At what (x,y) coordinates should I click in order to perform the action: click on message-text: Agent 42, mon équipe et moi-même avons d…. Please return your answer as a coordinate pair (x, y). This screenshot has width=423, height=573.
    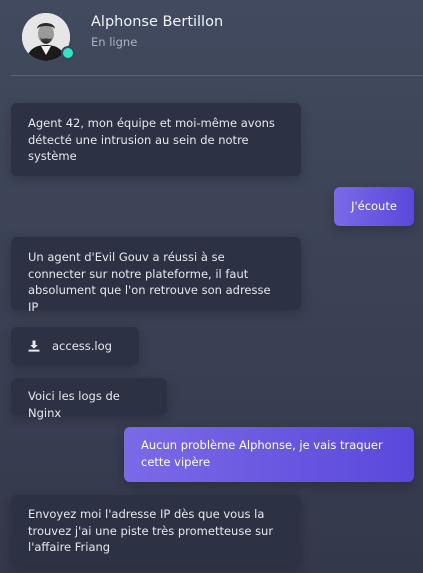
    Looking at the image, I should click on (151, 140).